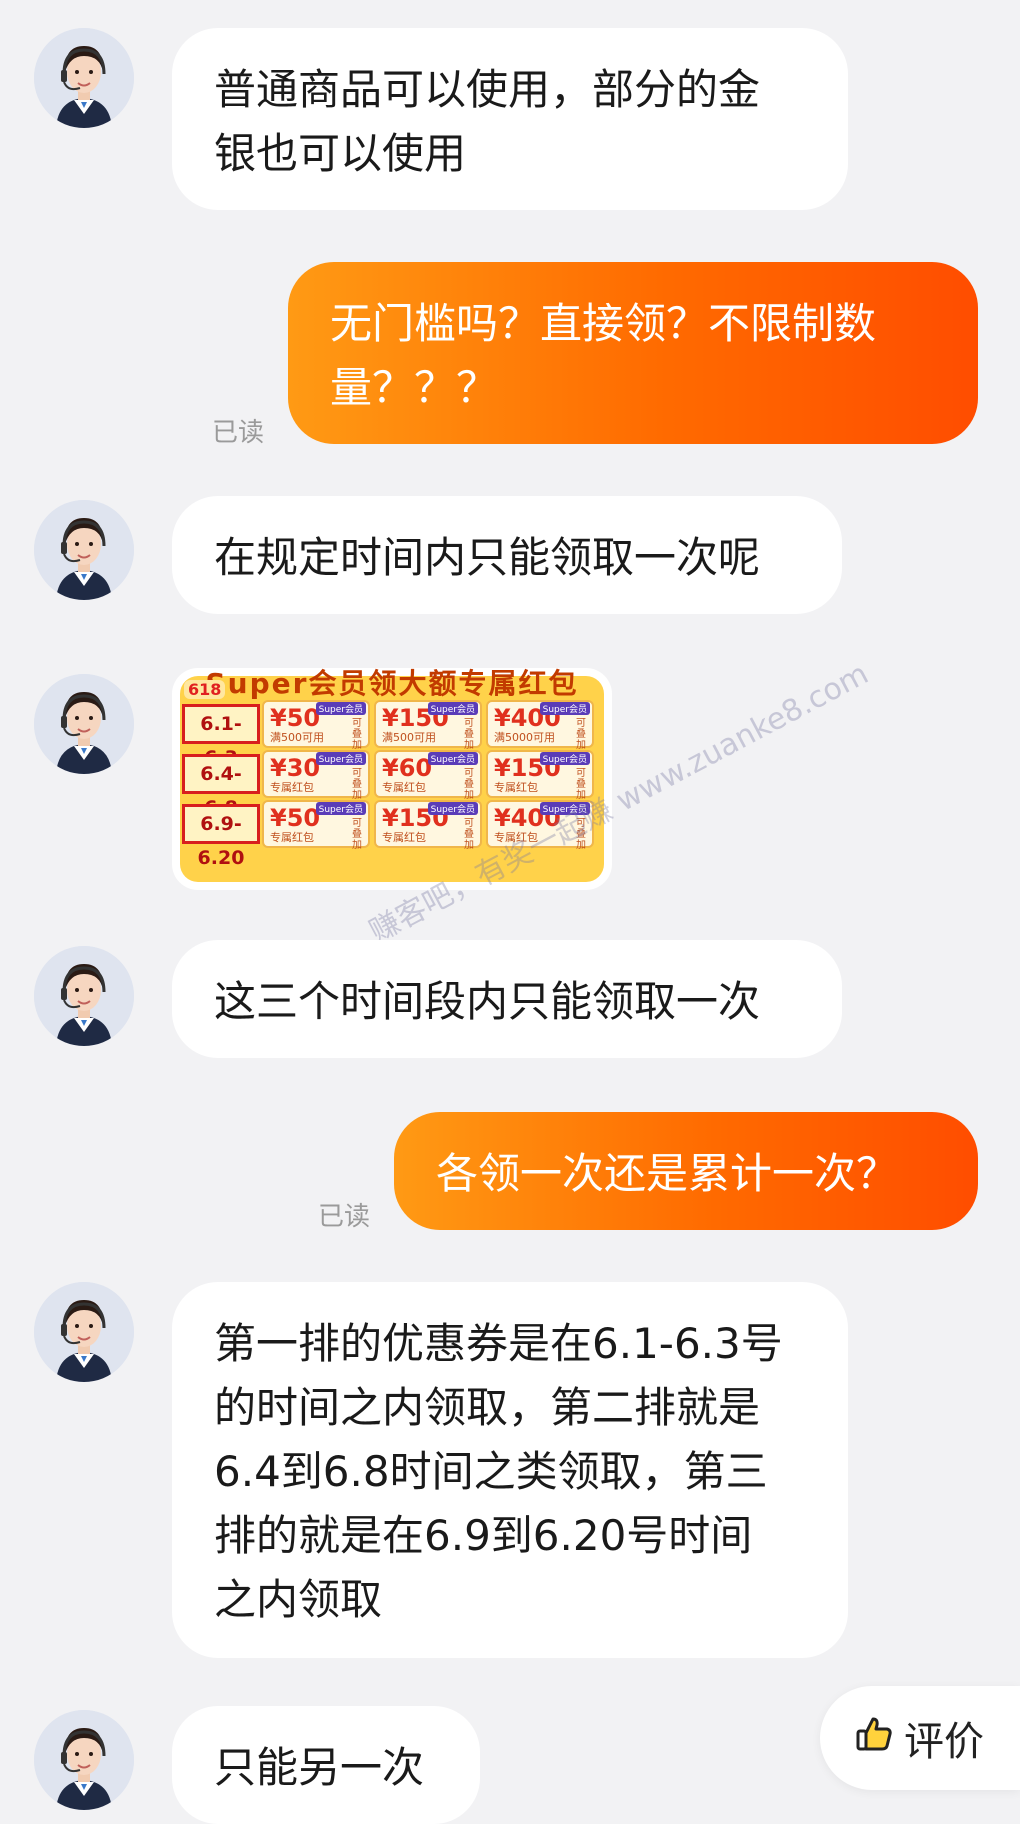 Image resolution: width=1020 pixels, height=1824 pixels. What do you see at coordinates (392, 684) in the screenshot?
I see `coupon-banner: Super会员领大额专属红包` at bounding box center [392, 684].